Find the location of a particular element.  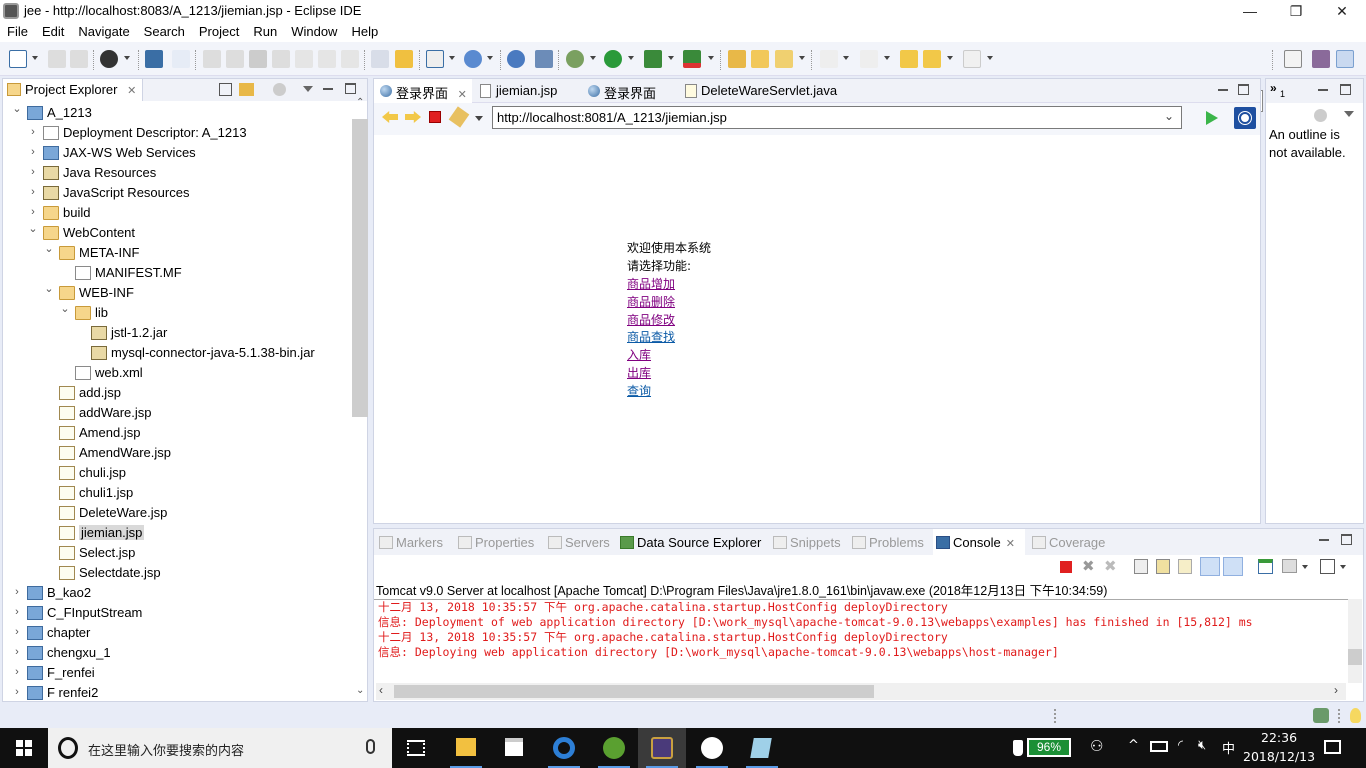

windows-start-icon is located at coordinates (24, 748).